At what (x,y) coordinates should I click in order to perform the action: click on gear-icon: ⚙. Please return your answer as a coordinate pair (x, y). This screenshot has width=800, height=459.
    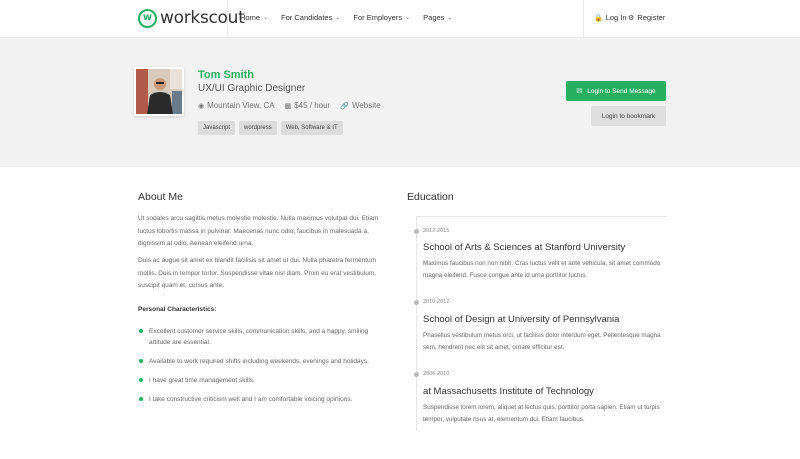
    Looking at the image, I should click on (631, 18).